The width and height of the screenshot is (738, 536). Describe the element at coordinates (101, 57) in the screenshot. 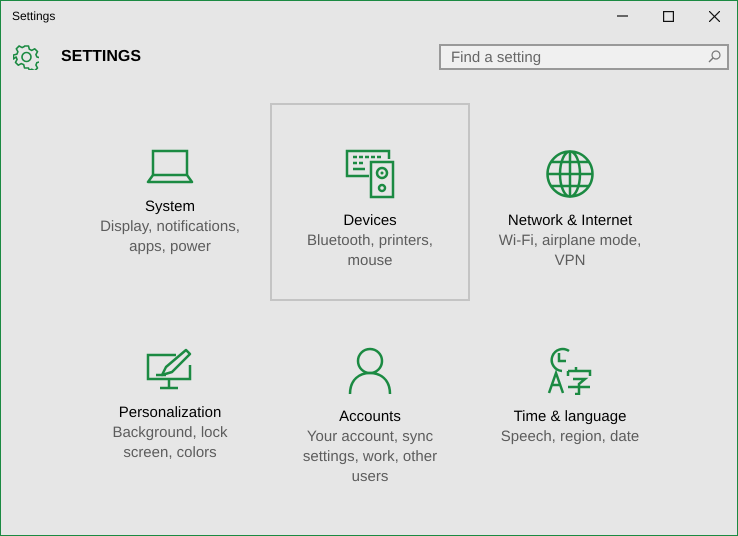

I see `page-title: SETTINGS` at that location.